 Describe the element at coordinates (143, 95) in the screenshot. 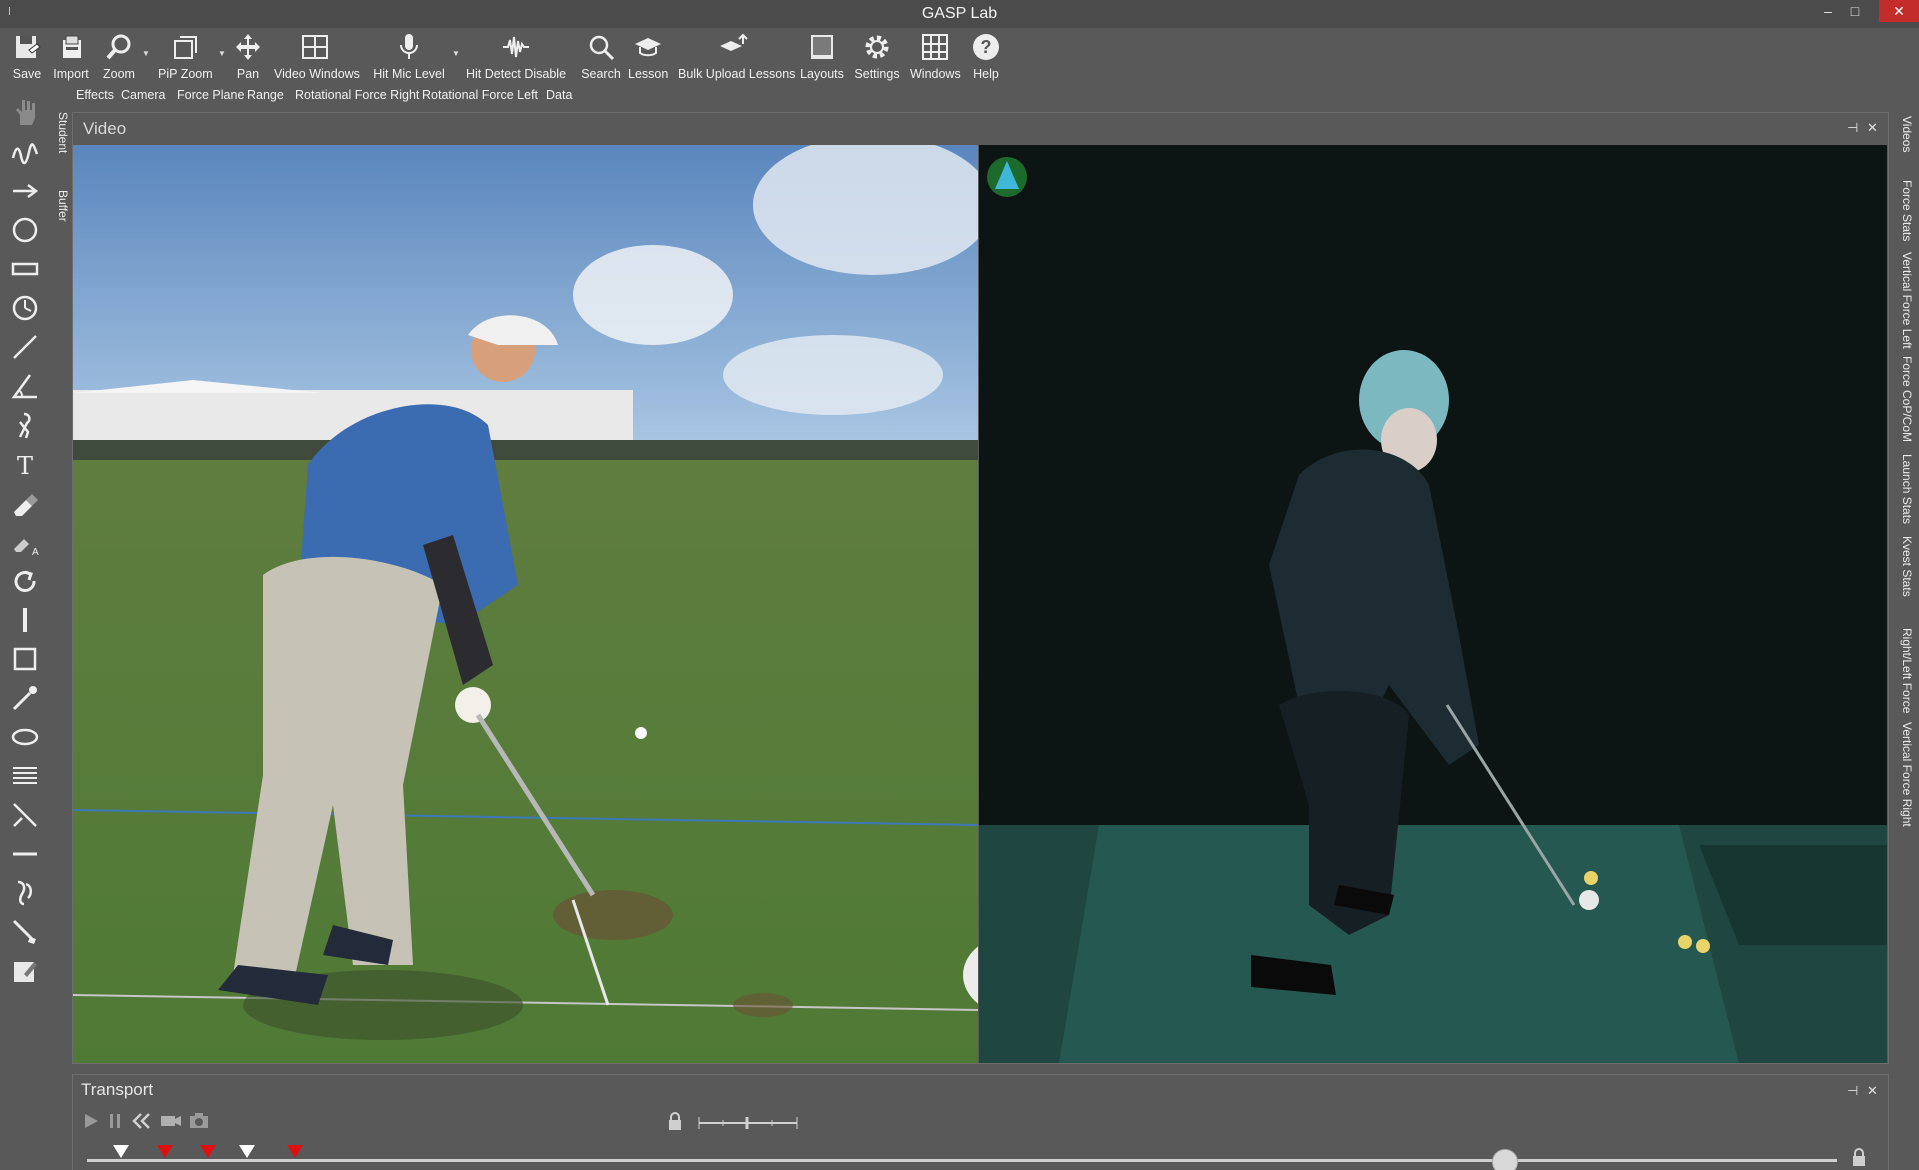

I see `camera-tab: Camera` at that location.